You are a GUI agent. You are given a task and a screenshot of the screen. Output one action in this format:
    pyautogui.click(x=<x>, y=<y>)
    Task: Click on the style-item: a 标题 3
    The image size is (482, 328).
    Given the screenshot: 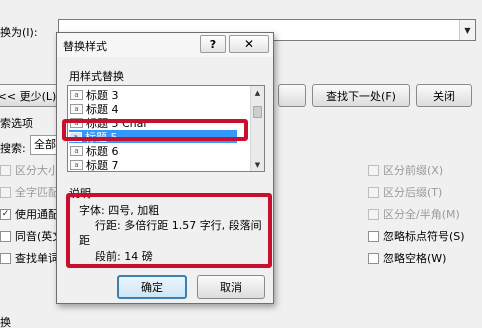 What is the action you would take?
    pyautogui.click(x=94, y=95)
    